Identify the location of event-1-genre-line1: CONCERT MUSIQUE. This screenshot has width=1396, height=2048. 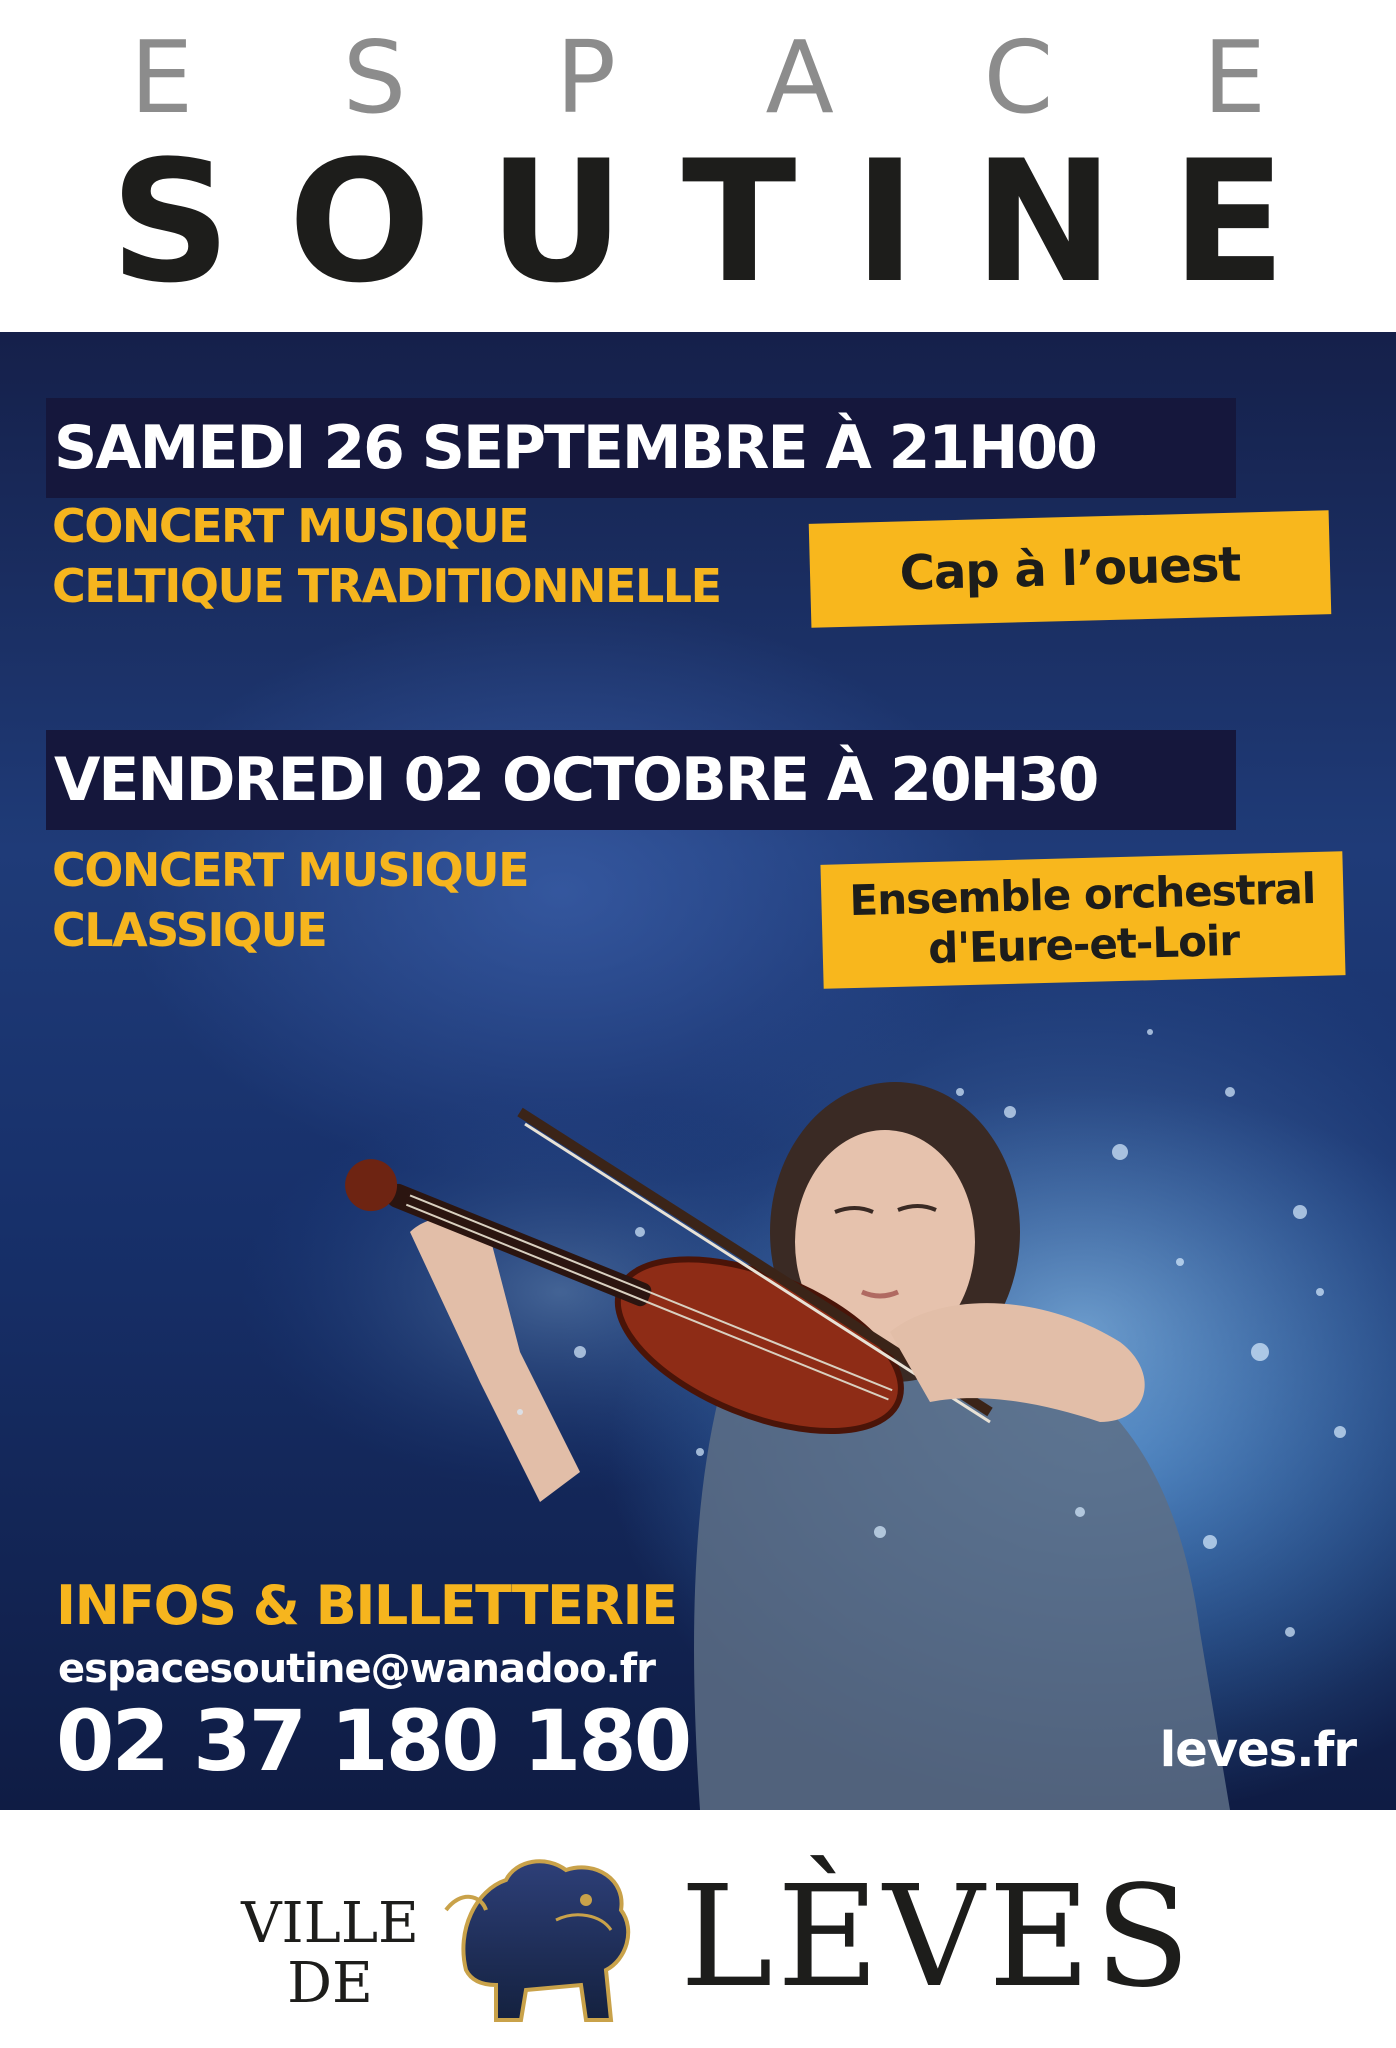
(291, 526).